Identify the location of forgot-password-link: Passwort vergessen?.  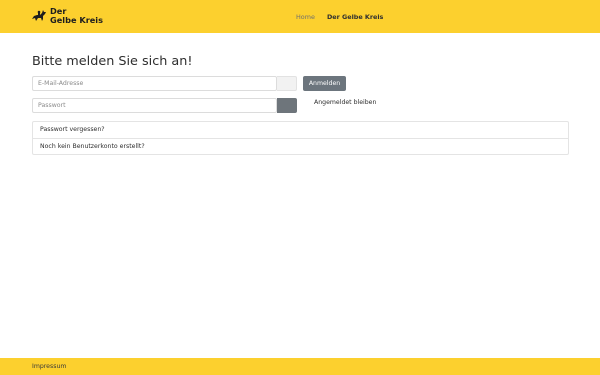
(300, 130).